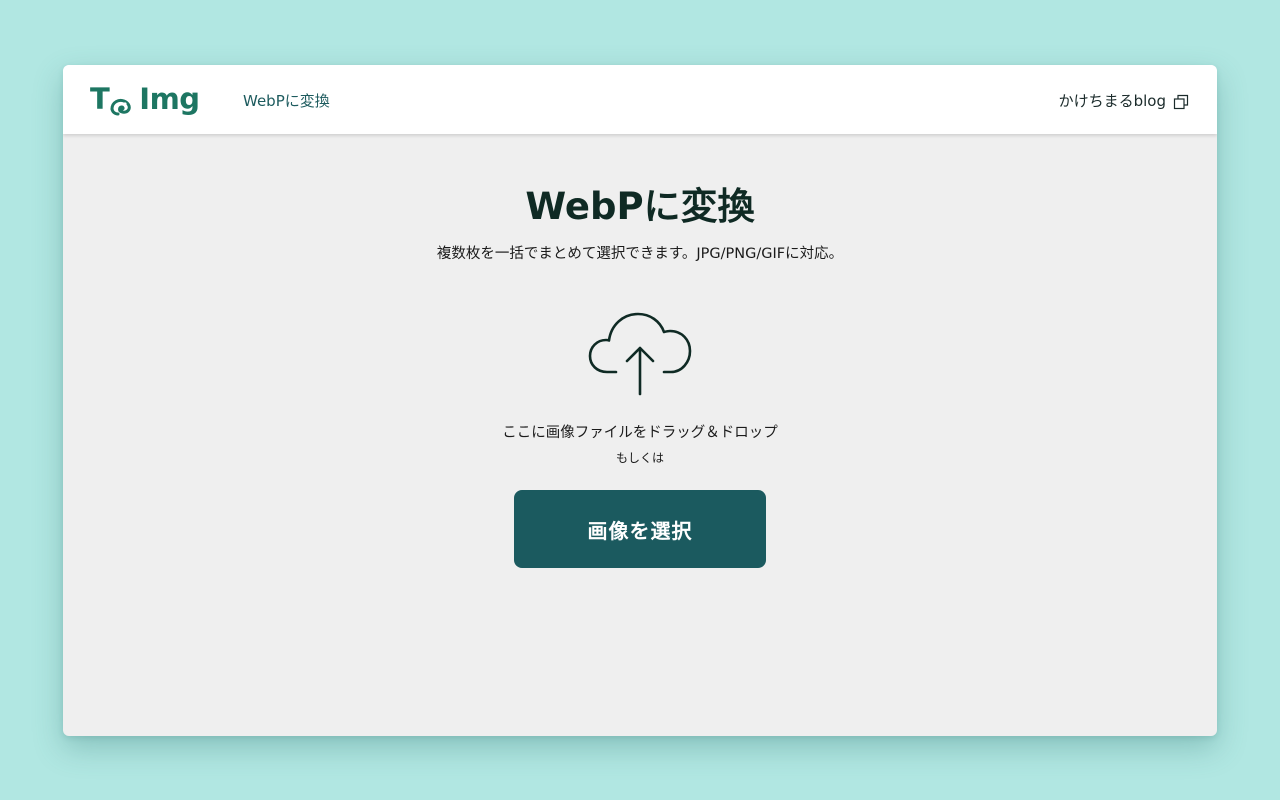  What do you see at coordinates (640, 206) in the screenshot?
I see `page-title: WebPに変換` at bounding box center [640, 206].